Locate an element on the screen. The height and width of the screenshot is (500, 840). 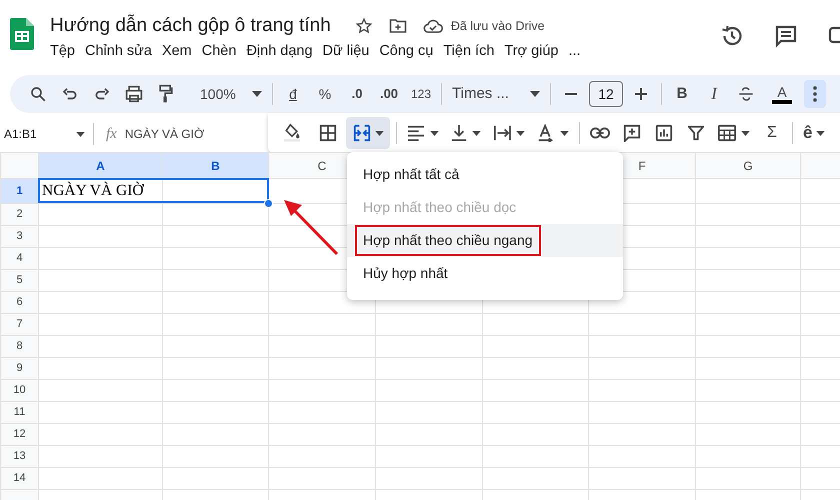
row-header: 9 is located at coordinates (19, 369).